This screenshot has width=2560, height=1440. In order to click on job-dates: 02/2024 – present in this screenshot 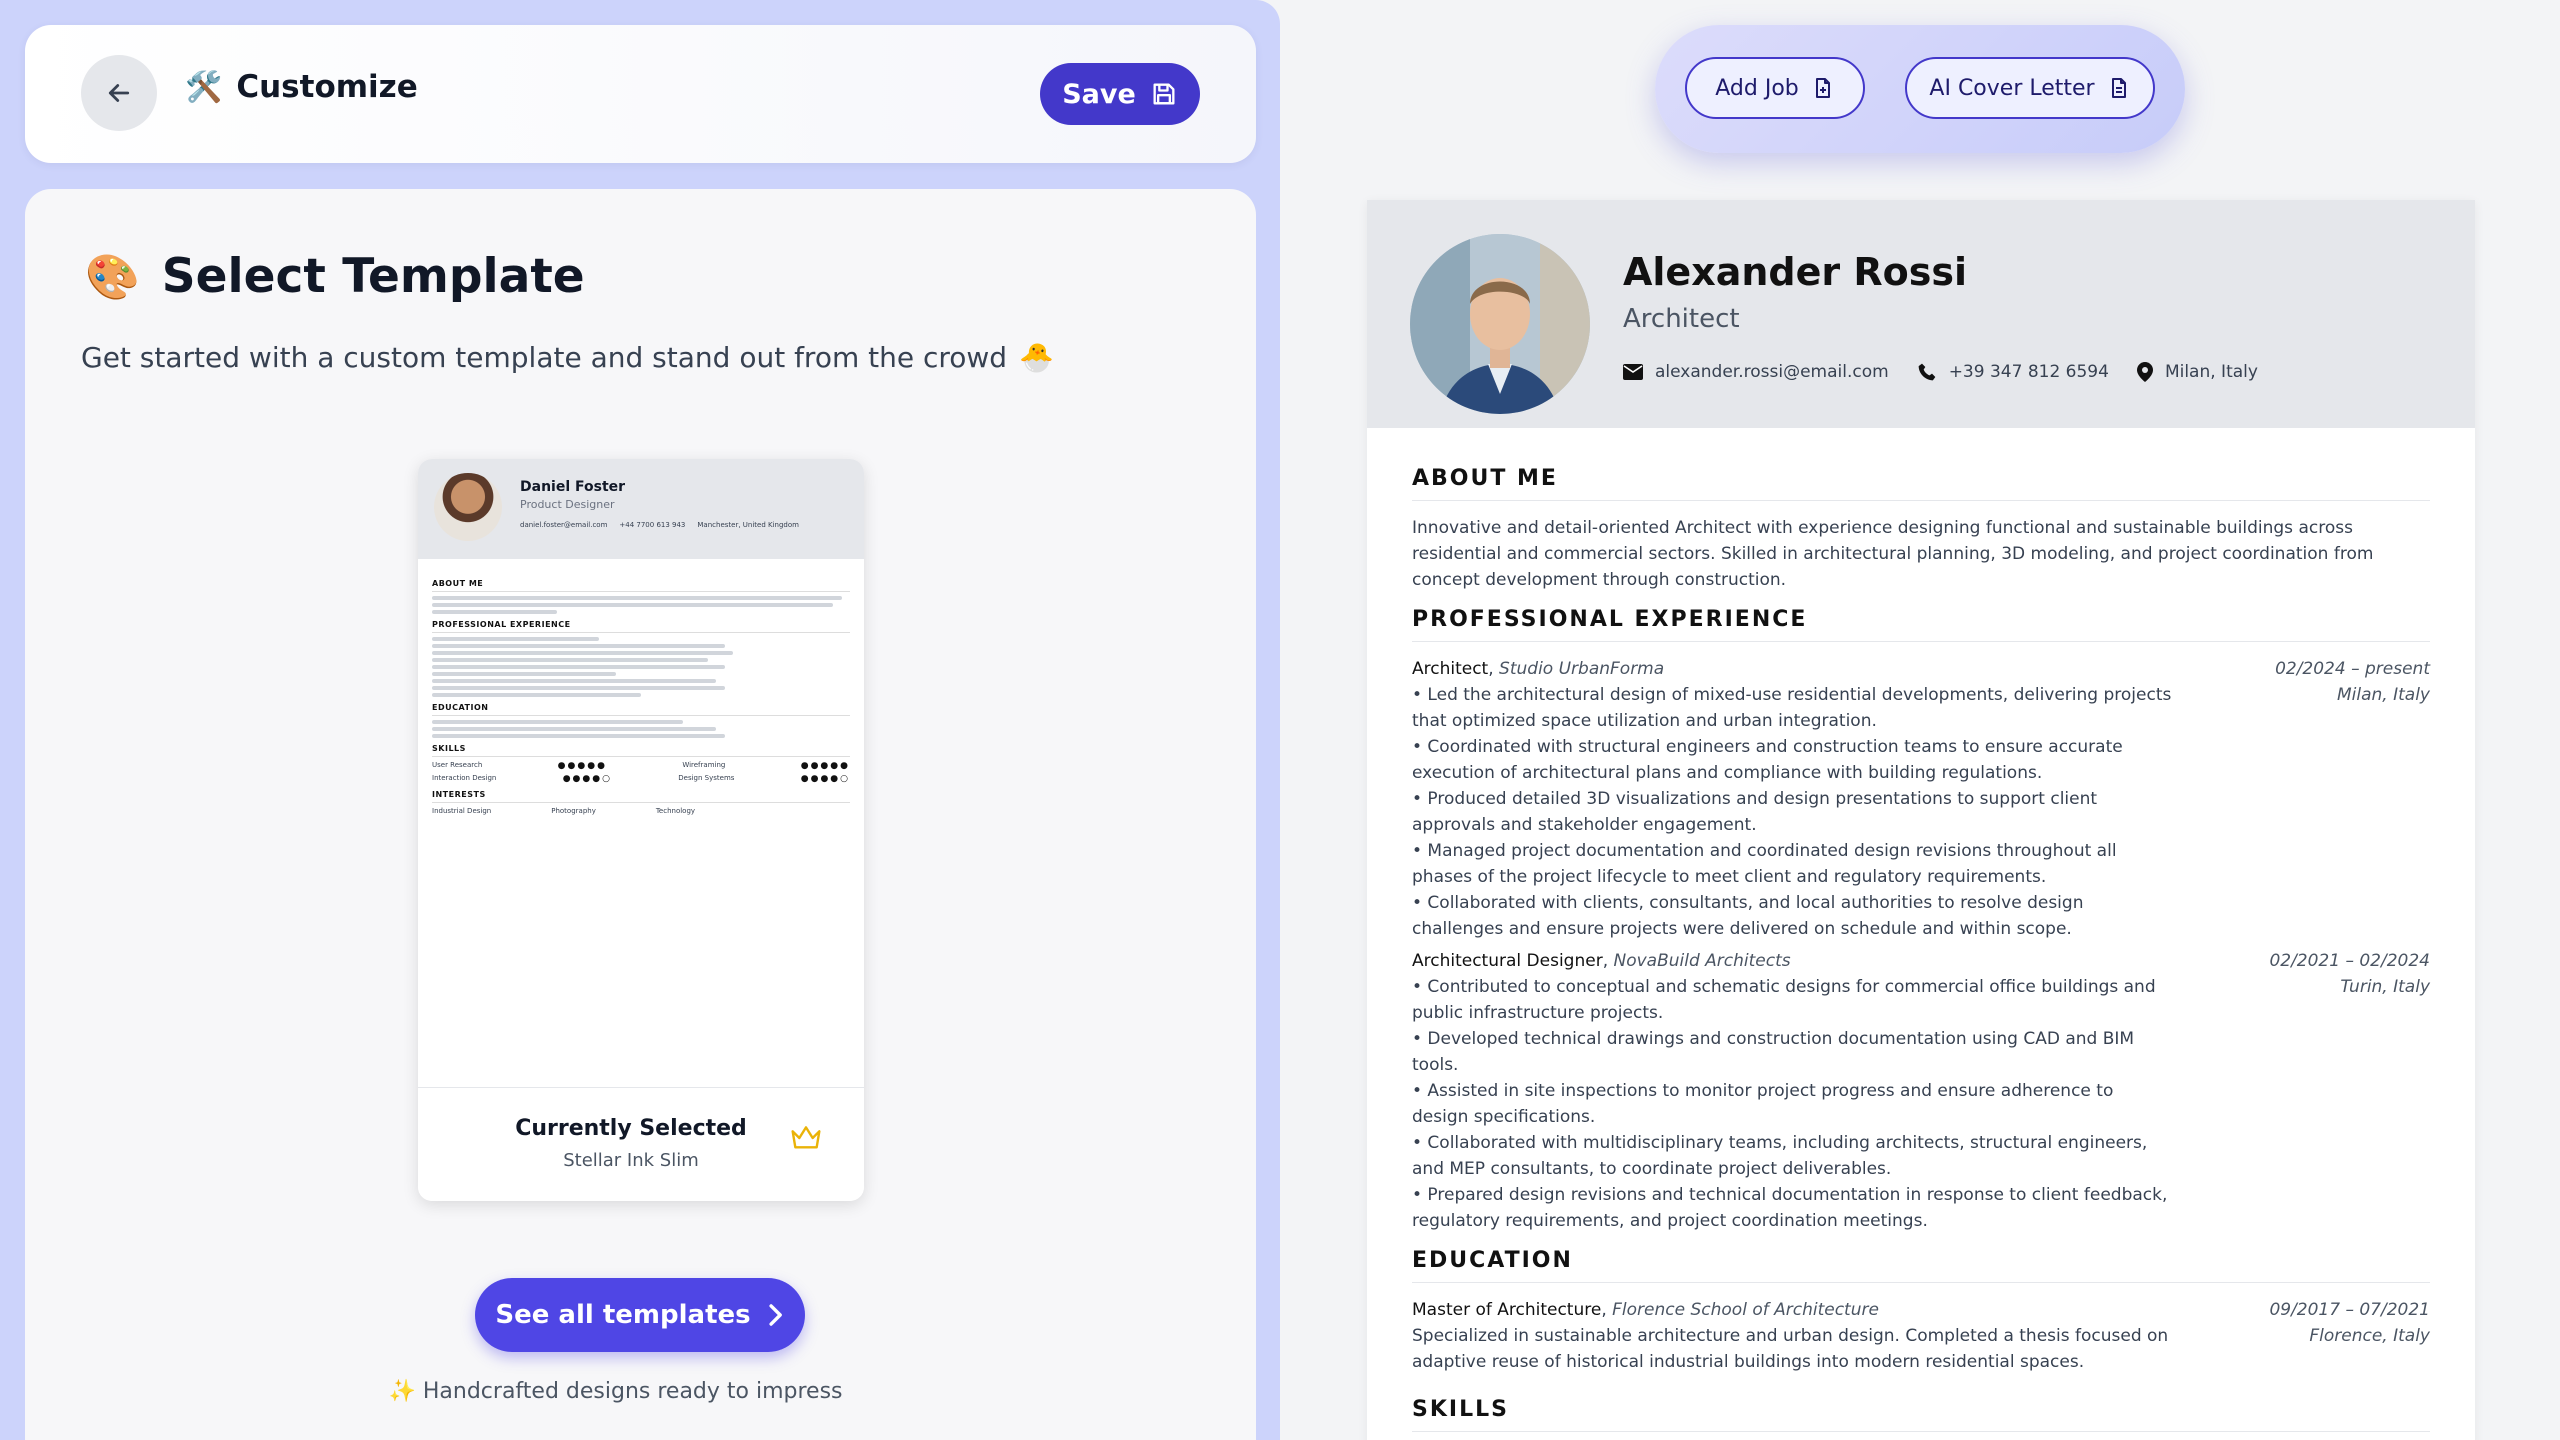, I will do `click(2352, 669)`.